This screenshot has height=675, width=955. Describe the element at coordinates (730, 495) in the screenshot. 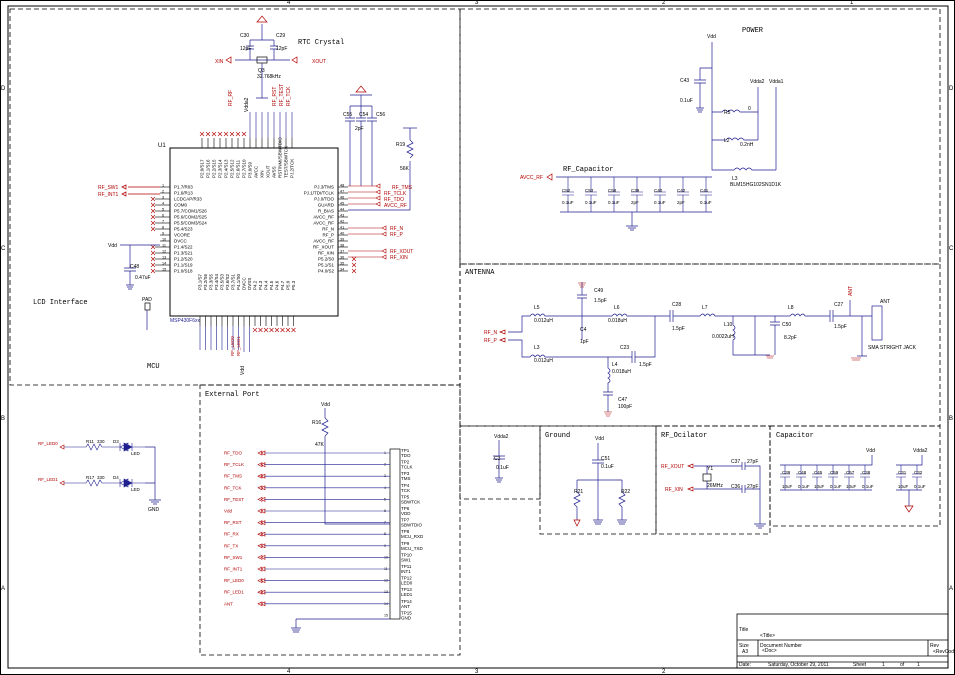

I see `rf-osc-network` at that location.